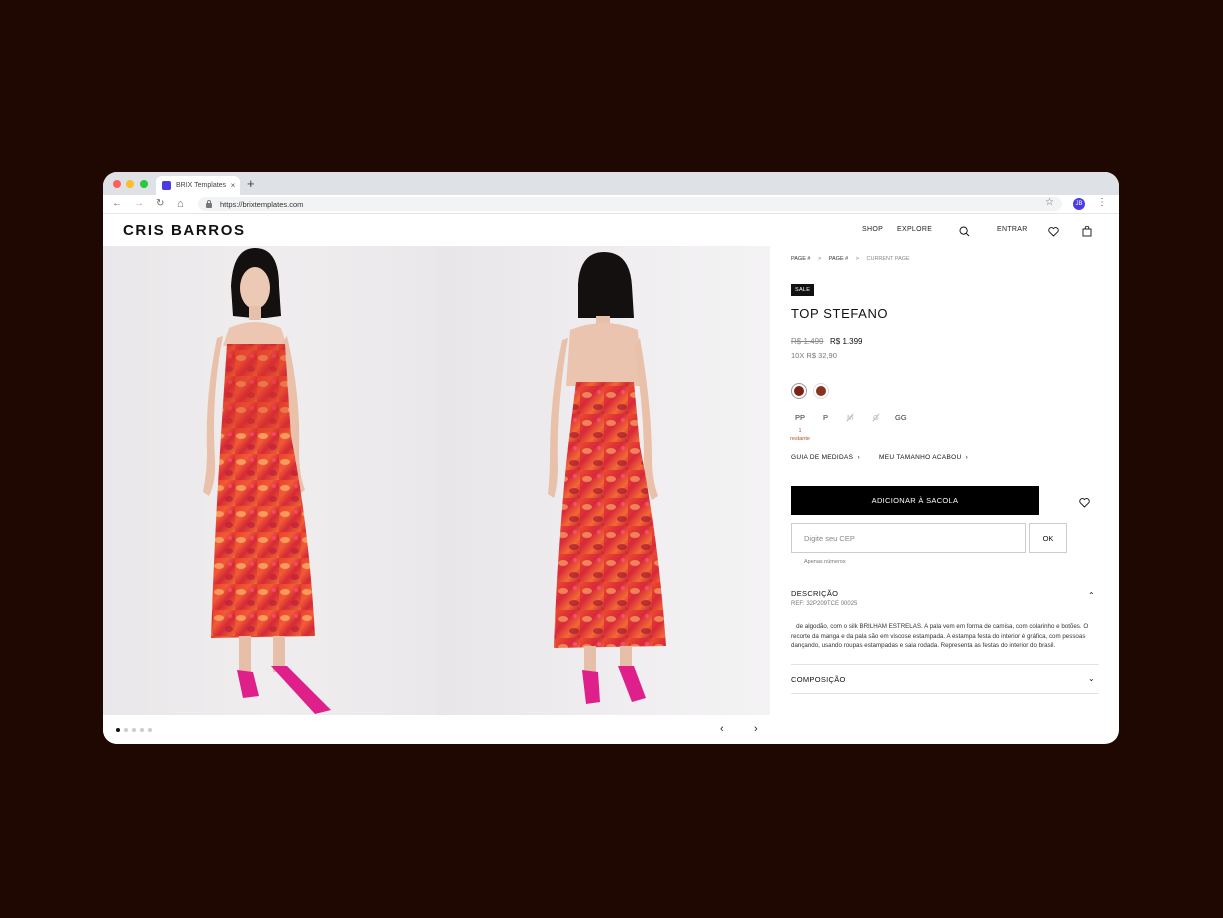 This screenshot has height=918, width=1223. Describe the element at coordinates (130, 184) in the screenshot. I see `minimize-window-button` at that location.